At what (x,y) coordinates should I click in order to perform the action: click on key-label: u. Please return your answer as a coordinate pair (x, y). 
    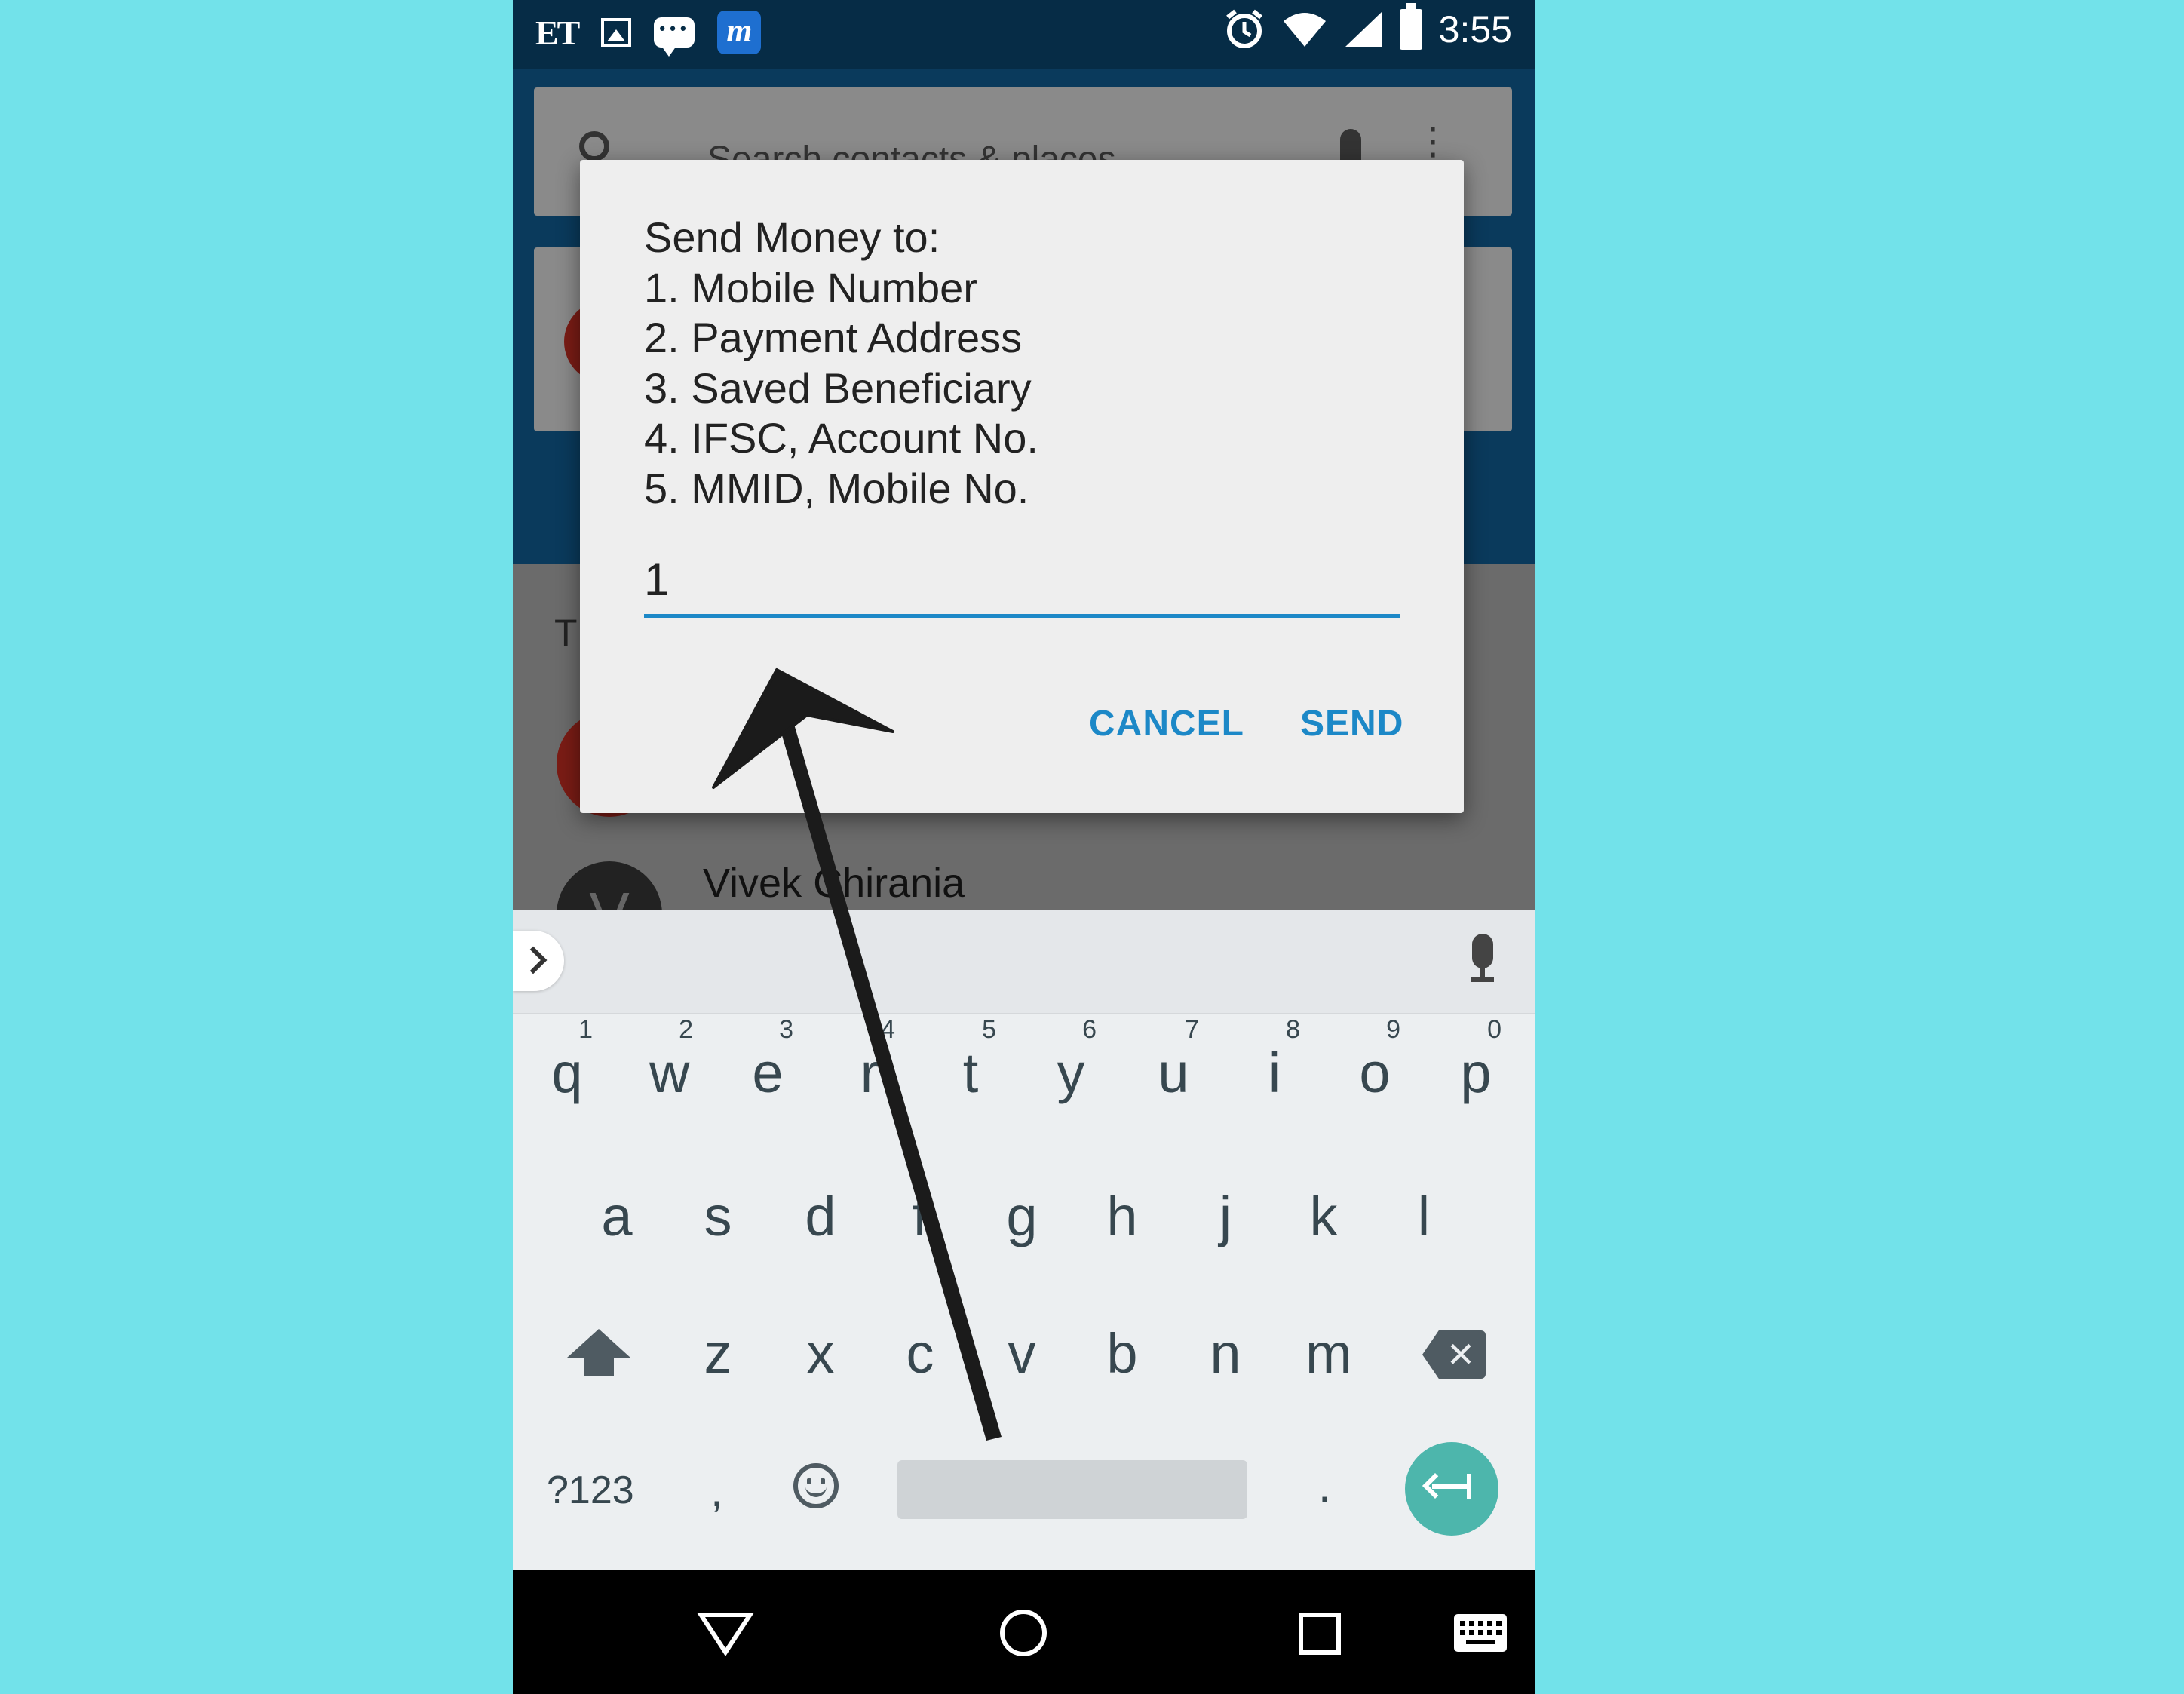
    Looking at the image, I should click on (1173, 1073).